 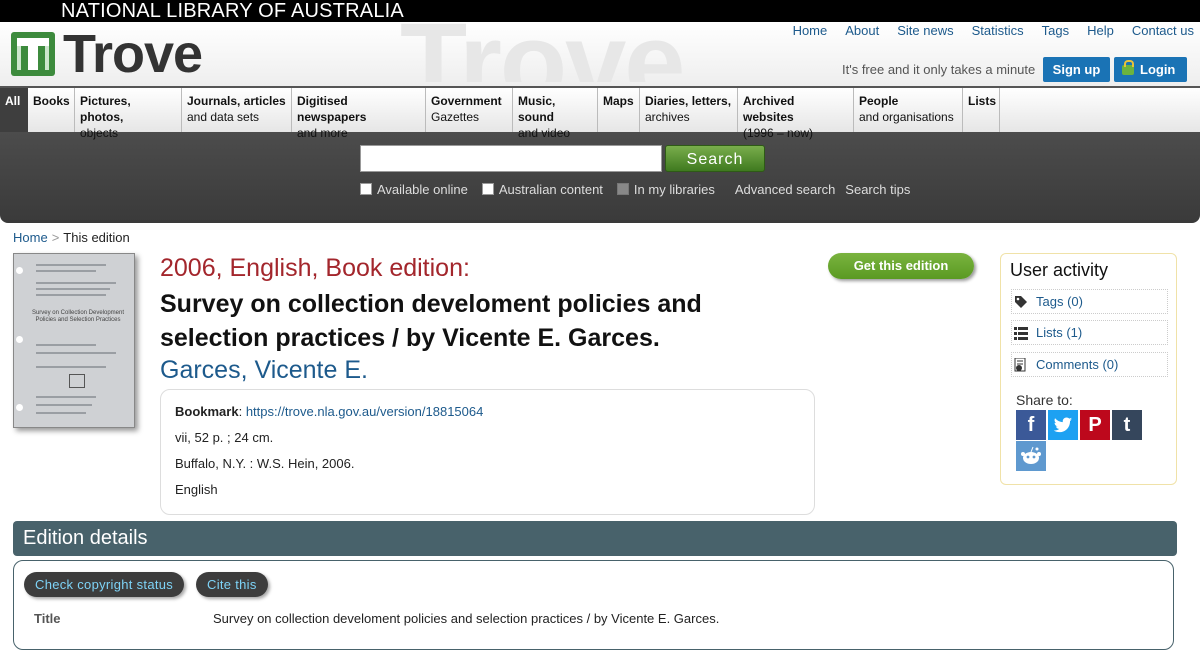 I want to click on tags-link: Tags (0), so click(x=1059, y=301).